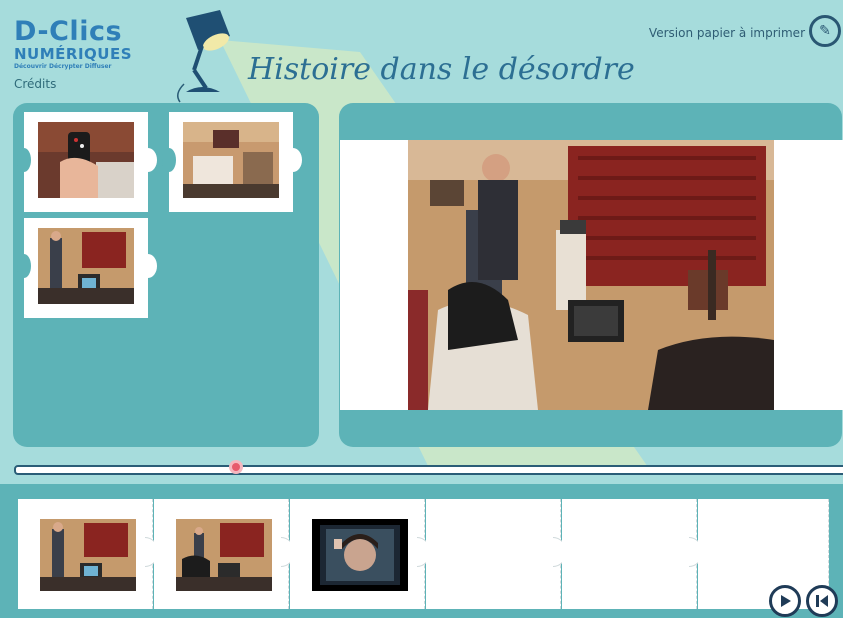 This screenshot has width=843, height=618. I want to click on card-living-room-empty, so click(232, 162).